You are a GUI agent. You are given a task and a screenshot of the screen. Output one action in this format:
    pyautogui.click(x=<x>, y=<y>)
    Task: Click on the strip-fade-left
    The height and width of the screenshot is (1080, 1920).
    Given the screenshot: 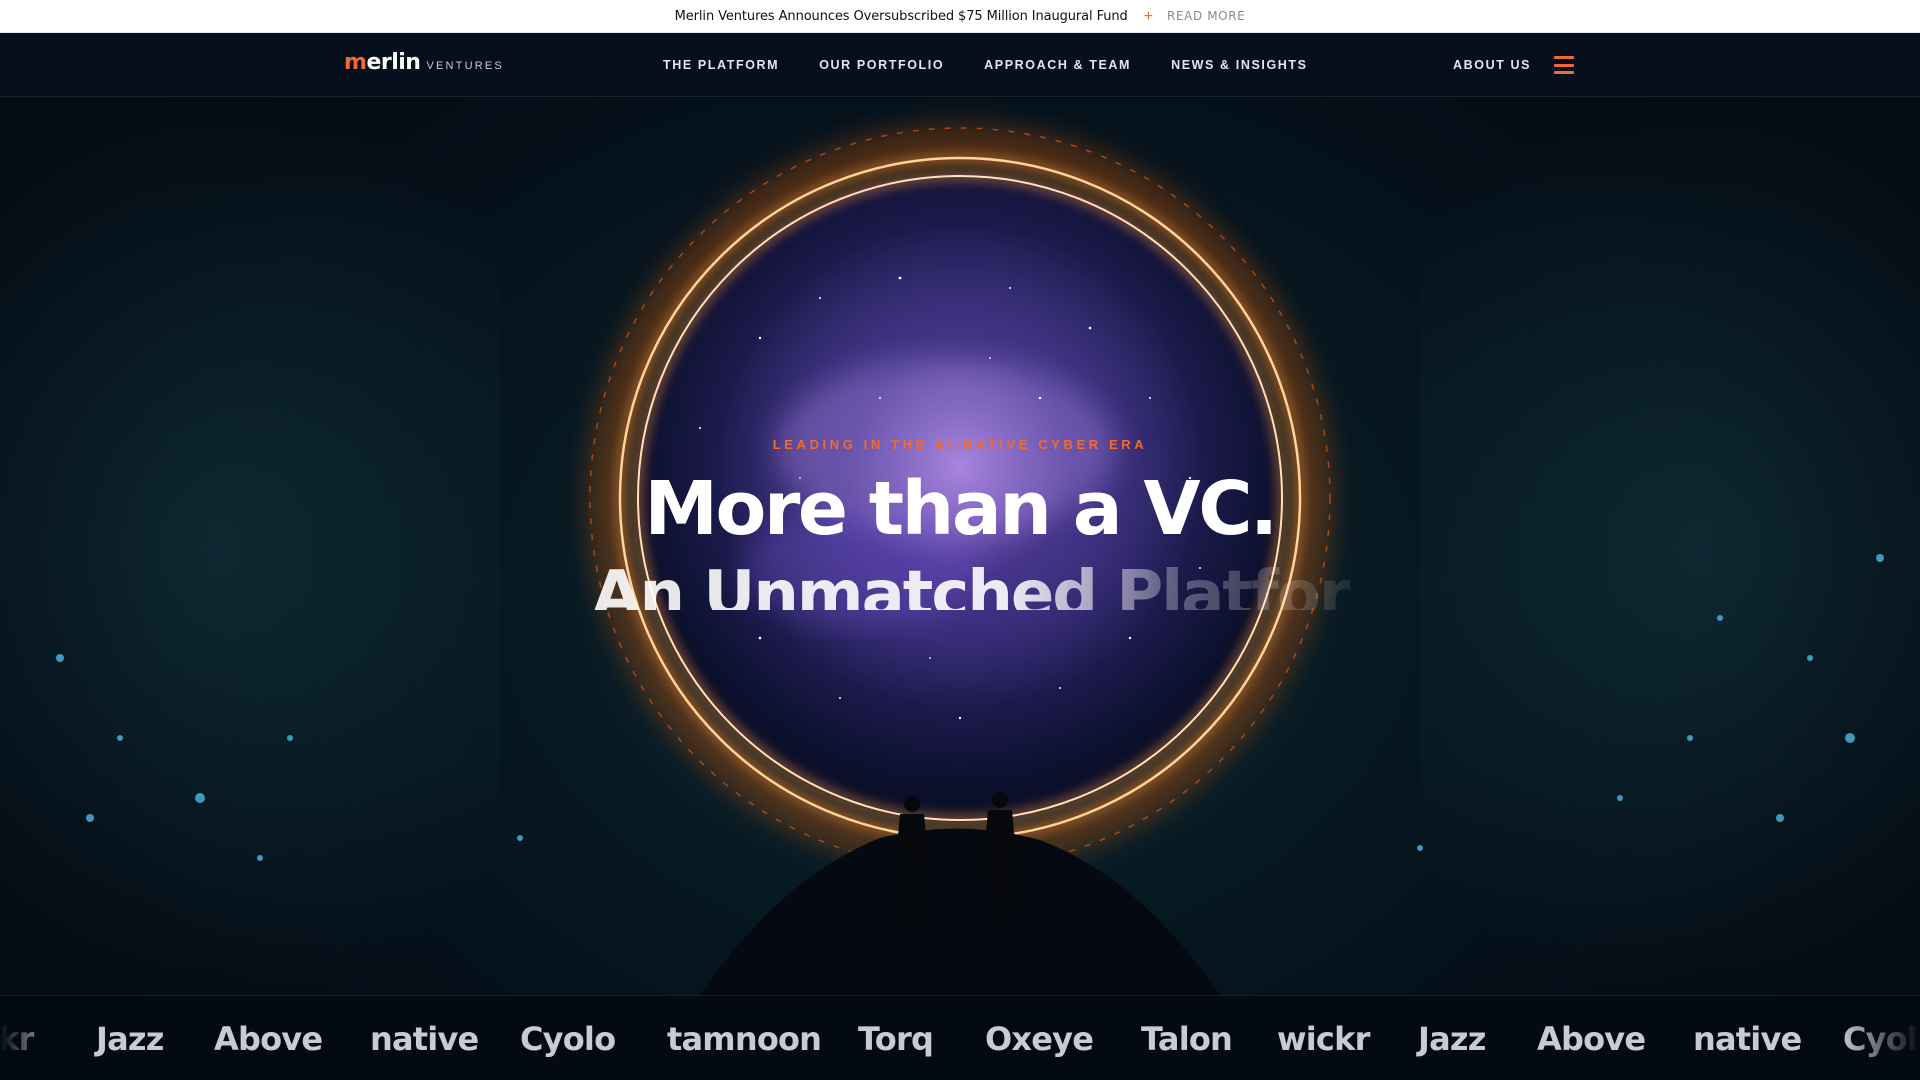 What is the action you would take?
    pyautogui.click(x=30, y=1038)
    